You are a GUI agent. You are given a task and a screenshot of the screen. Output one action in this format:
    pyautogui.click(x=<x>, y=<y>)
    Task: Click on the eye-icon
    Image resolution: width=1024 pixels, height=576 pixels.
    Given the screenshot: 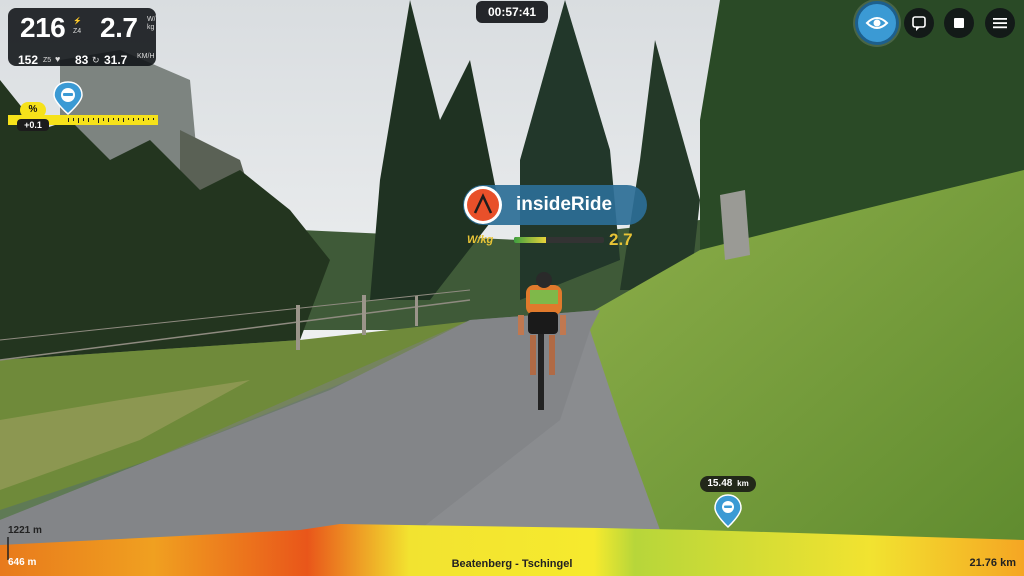 What is the action you would take?
    pyautogui.click(x=877, y=23)
    